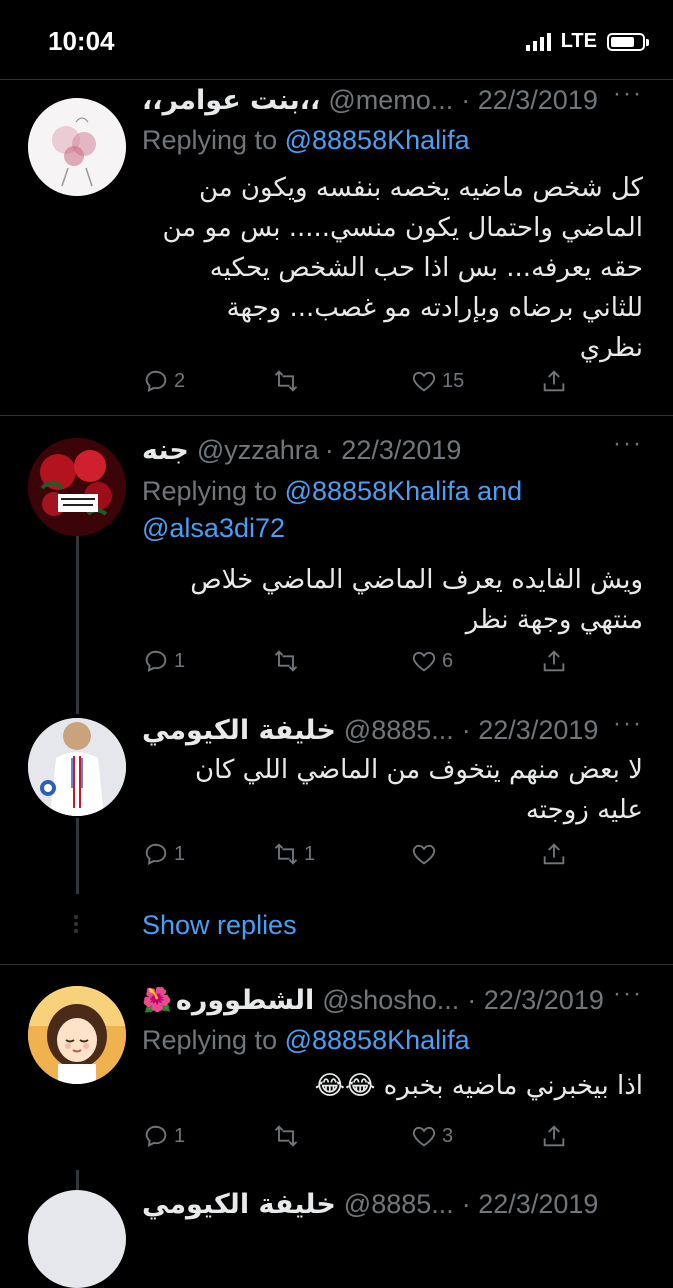 The width and height of the screenshot is (673, 1288). Describe the element at coordinates (453, 380) in the screenshot. I see `like-count: 15` at that location.